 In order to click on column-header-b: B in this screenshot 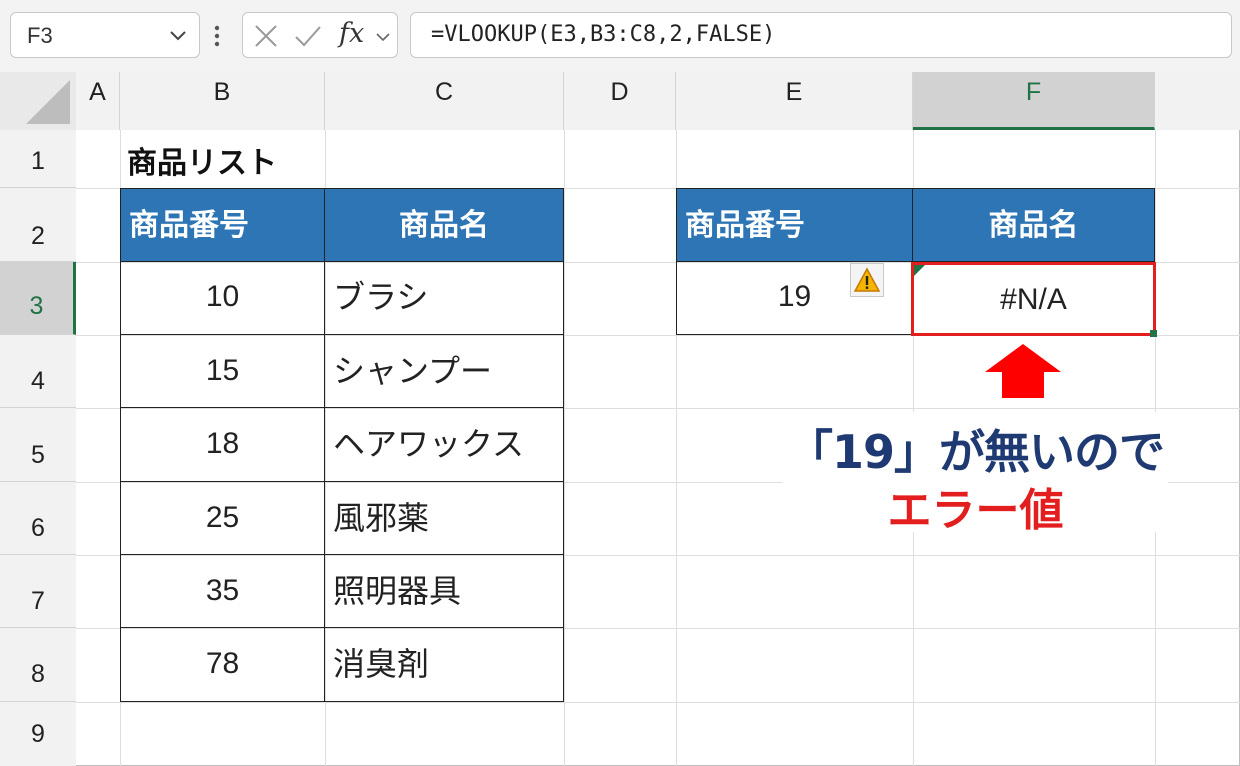, I will do `click(222, 101)`.